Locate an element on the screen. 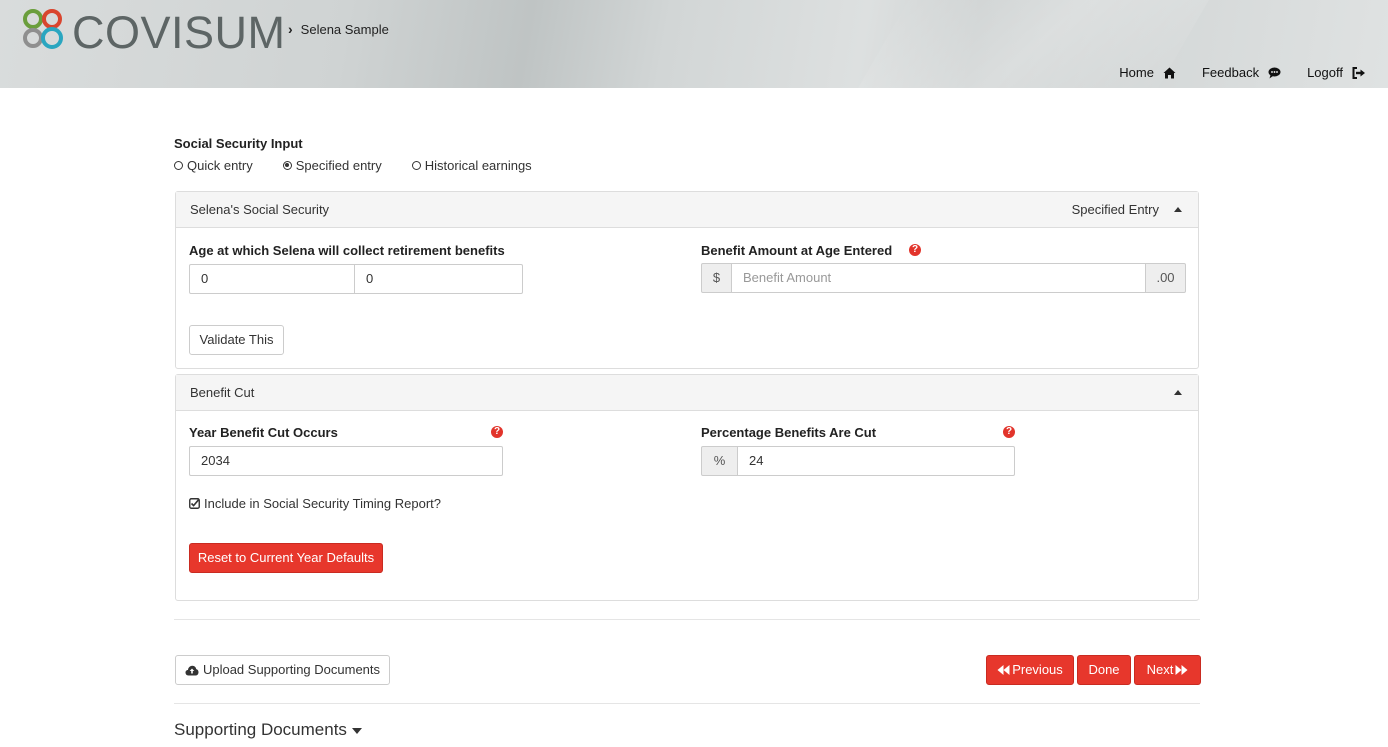  upload-documents-label: Upload Supporting Documents is located at coordinates (291, 669).